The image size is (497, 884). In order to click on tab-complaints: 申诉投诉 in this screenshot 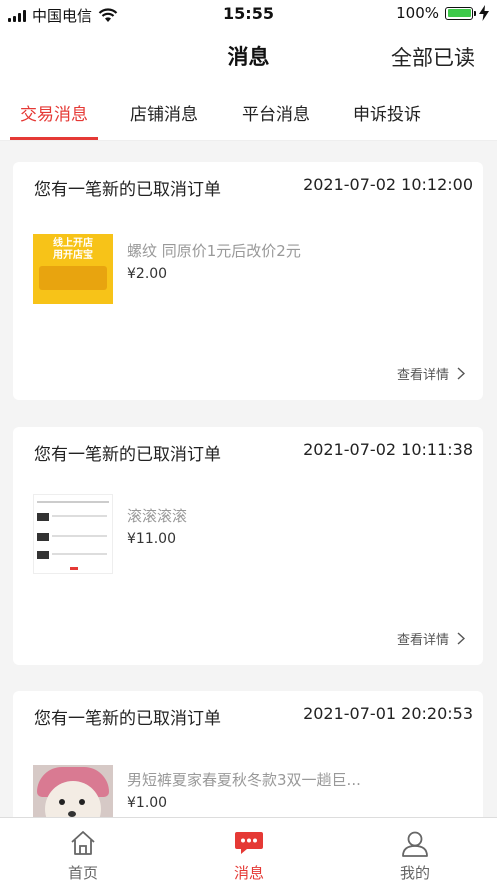, I will do `click(387, 112)`.